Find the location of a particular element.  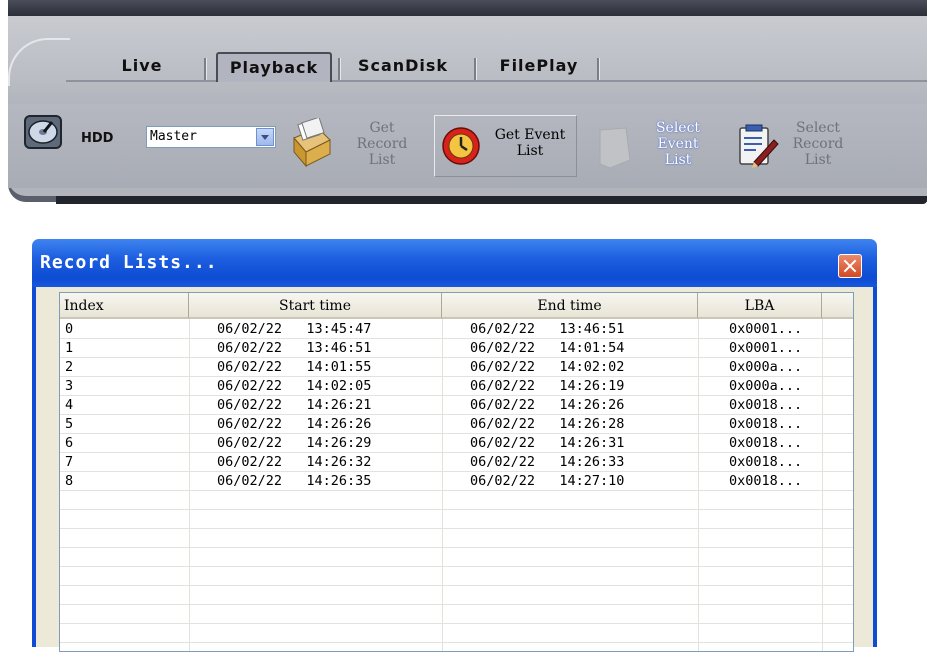

index-cell: 3 is located at coordinates (69, 386).